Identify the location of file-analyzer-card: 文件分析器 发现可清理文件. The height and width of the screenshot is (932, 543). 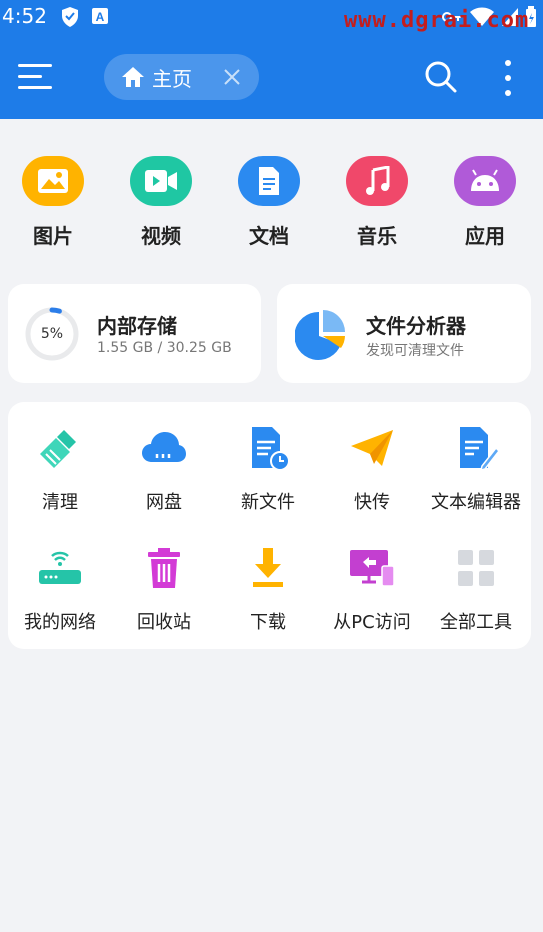
(404, 333).